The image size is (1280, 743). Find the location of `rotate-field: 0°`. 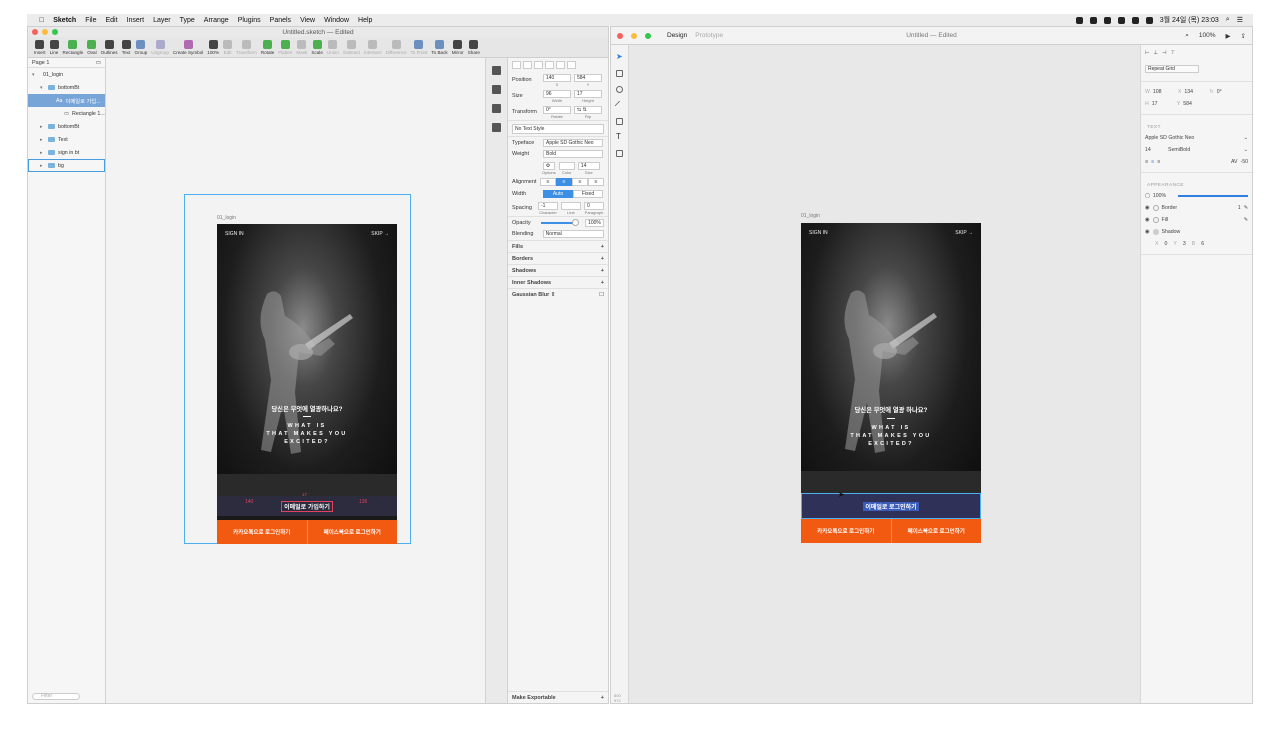

rotate-field: 0° is located at coordinates (557, 109).